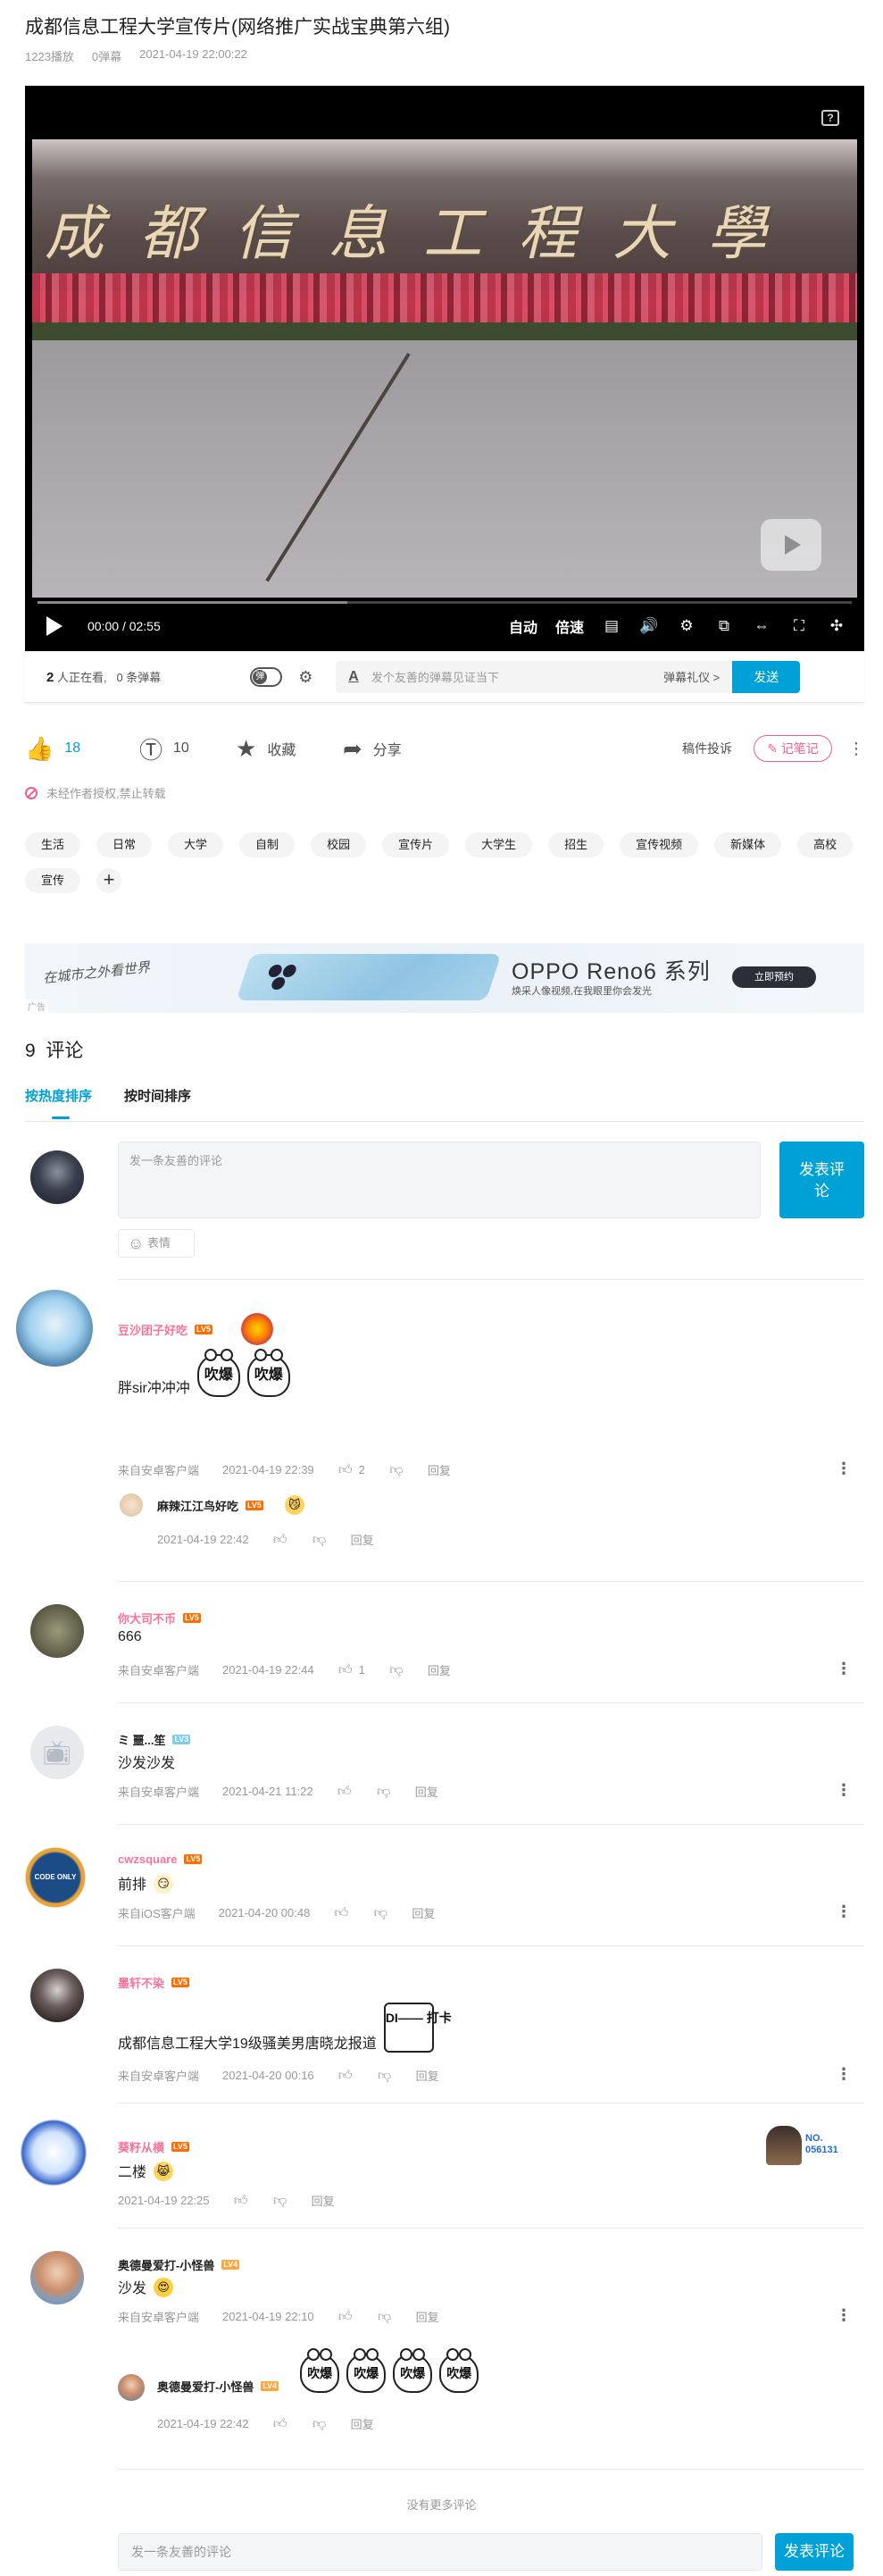 The image size is (883, 2576). Describe the element at coordinates (157, 1104) in the screenshot. I see `sort-by-time: 按时间排序` at that location.